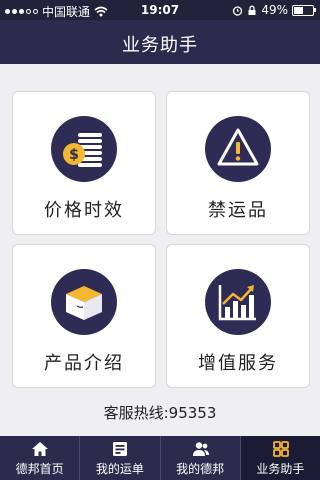 Image resolution: width=320 pixels, height=480 pixels. Describe the element at coordinates (238, 363) in the screenshot. I see `tile-label: 增值服务` at that location.